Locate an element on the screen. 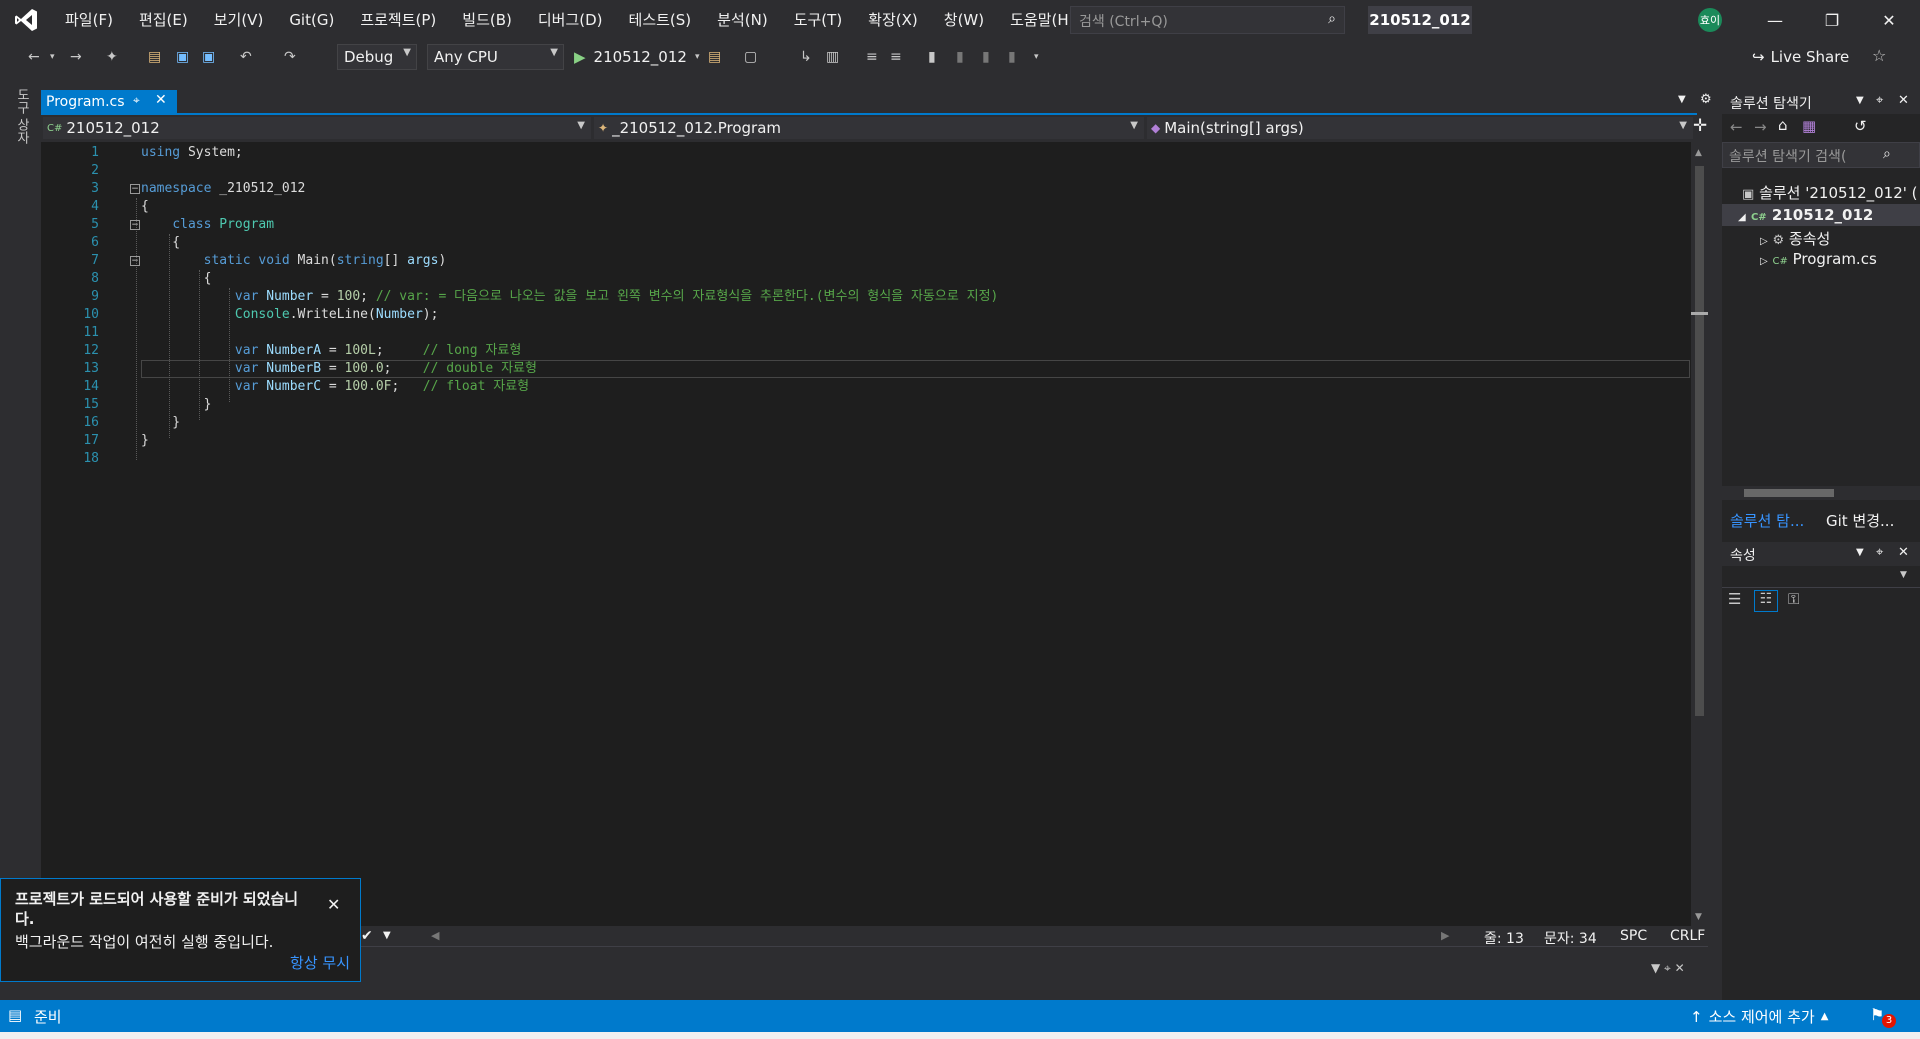  panel-controls-icon: ▼ ⌖ ✕ is located at coordinates (1668, 968).